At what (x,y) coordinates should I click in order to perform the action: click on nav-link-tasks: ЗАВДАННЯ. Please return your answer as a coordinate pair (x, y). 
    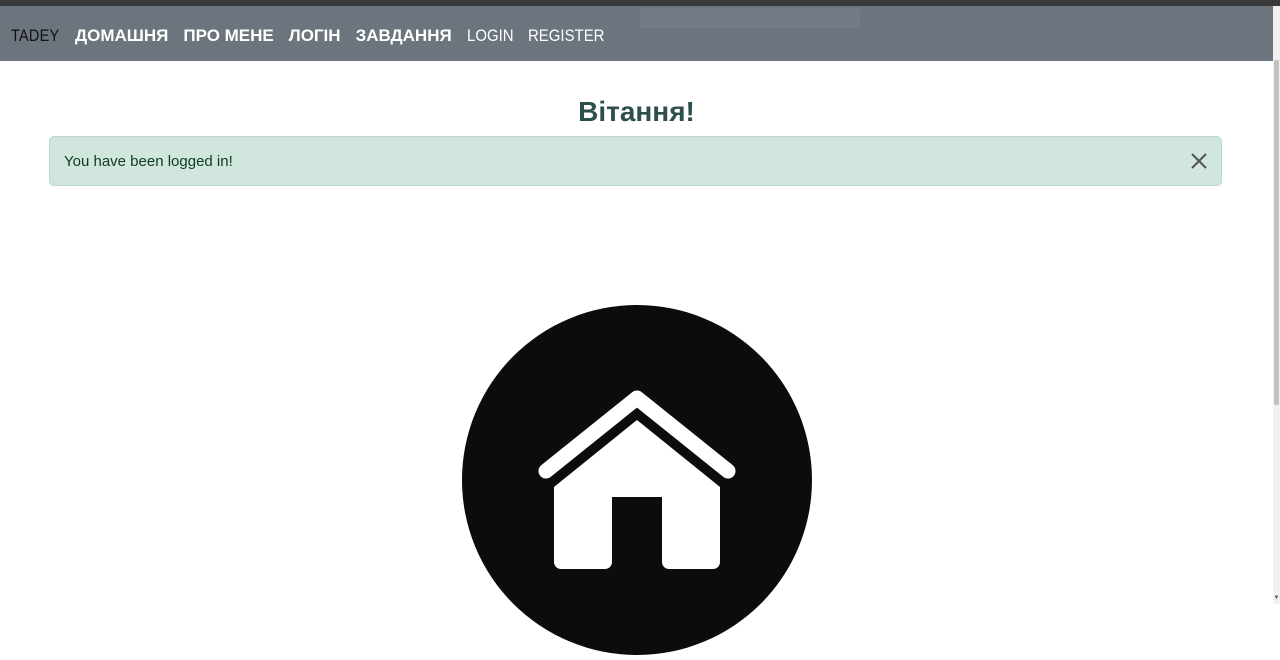
    Looking at the image, I should click on (404, 36).